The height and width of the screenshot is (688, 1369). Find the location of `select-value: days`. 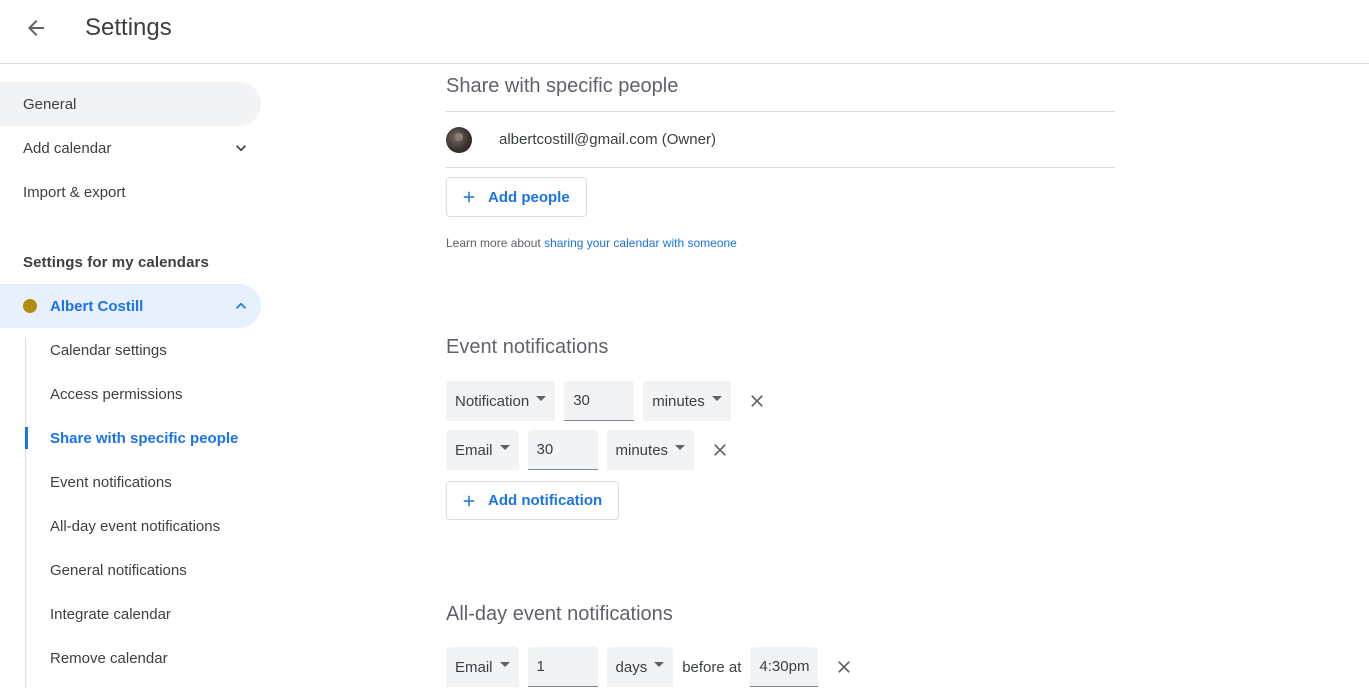

select-value: days is located at coordinates (631, 667).